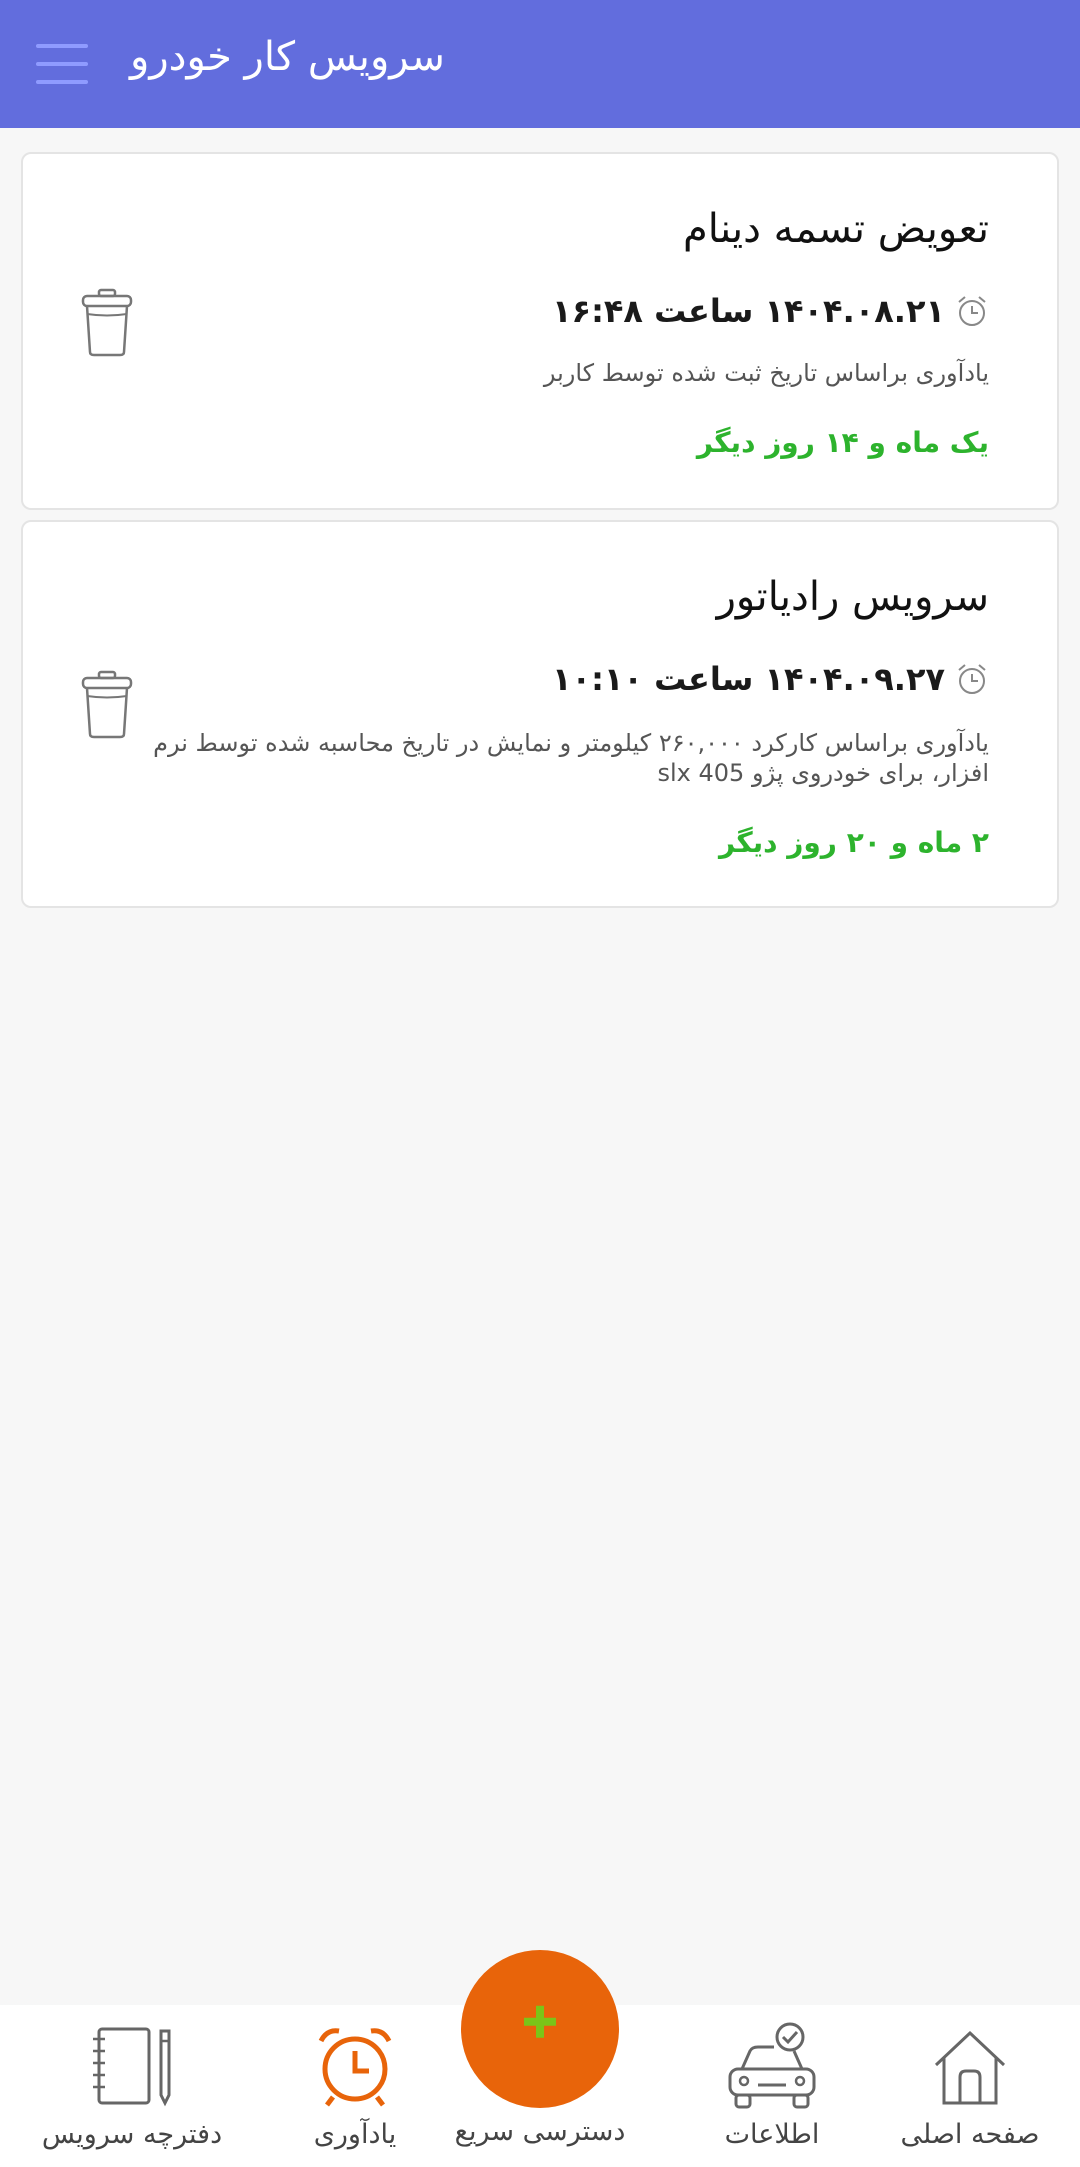 The width and height of the screenshot is (1080, 2167). What do you see at coordinates (355, 2134) in the screenshot?
I see `nav-reminders-label: یادآوری` at bounding box center [355, 2134].